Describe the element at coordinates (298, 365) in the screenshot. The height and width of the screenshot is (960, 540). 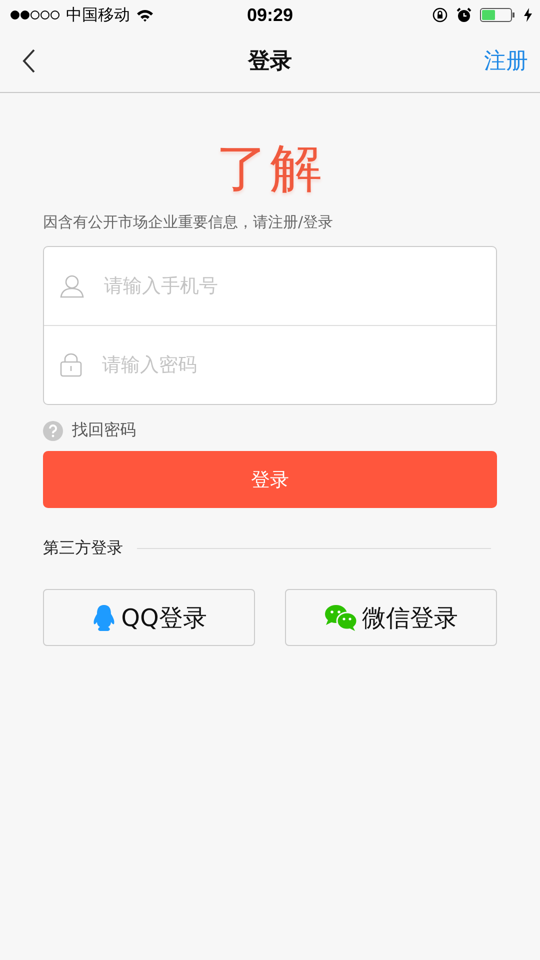
I see `input-field: 请输入密码` at that location.